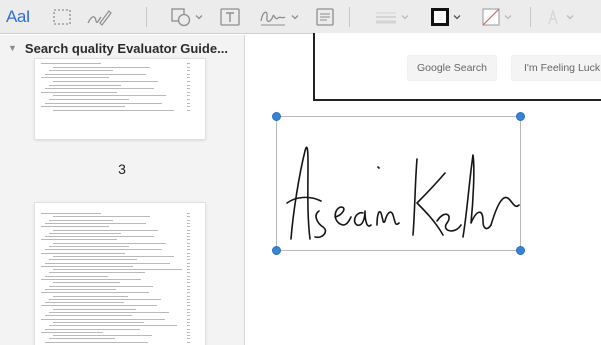 This screenshot has height=345, width=601. Describe the element at coordinates (520, 250) in the screenshot. I see `resize-handle-bottom-right` at that location.